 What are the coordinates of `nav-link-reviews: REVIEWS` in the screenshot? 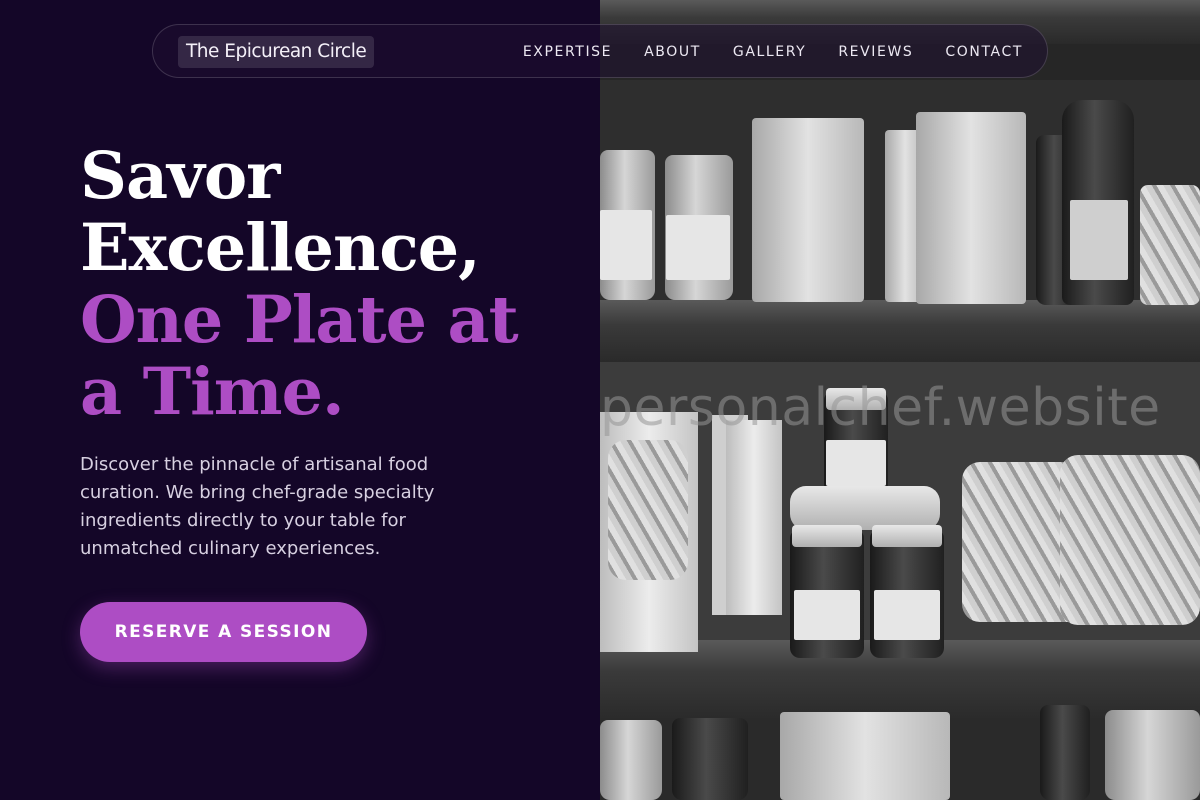 It's located at (875, 52).